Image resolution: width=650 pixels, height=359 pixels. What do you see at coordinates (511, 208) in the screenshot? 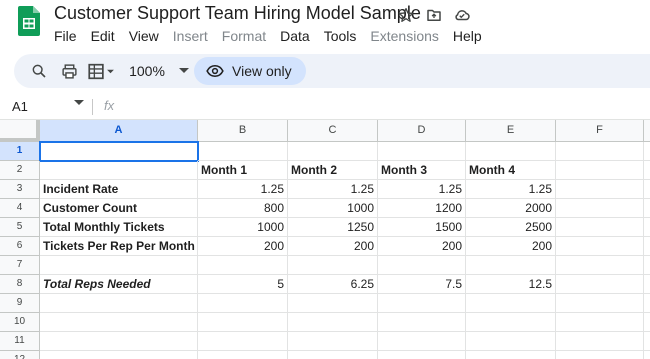
I see `cell-e4: 2000` at bounding box center [511, 208].